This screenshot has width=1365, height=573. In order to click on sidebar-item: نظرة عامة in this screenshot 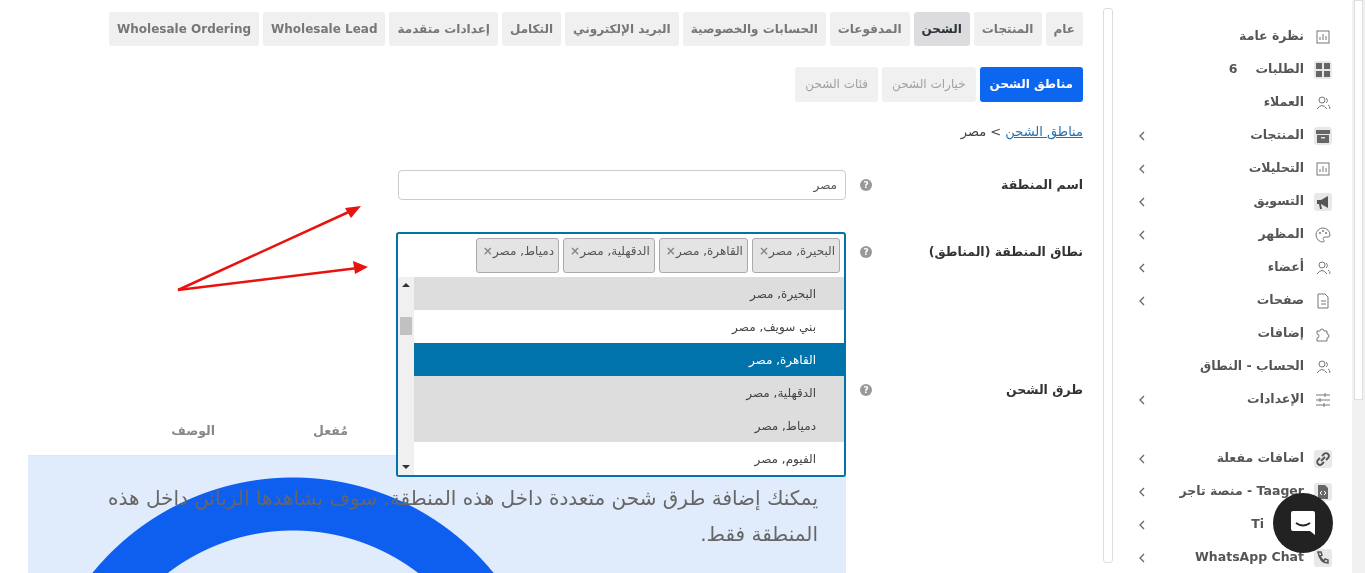, I will do `click(1226, 36)`.